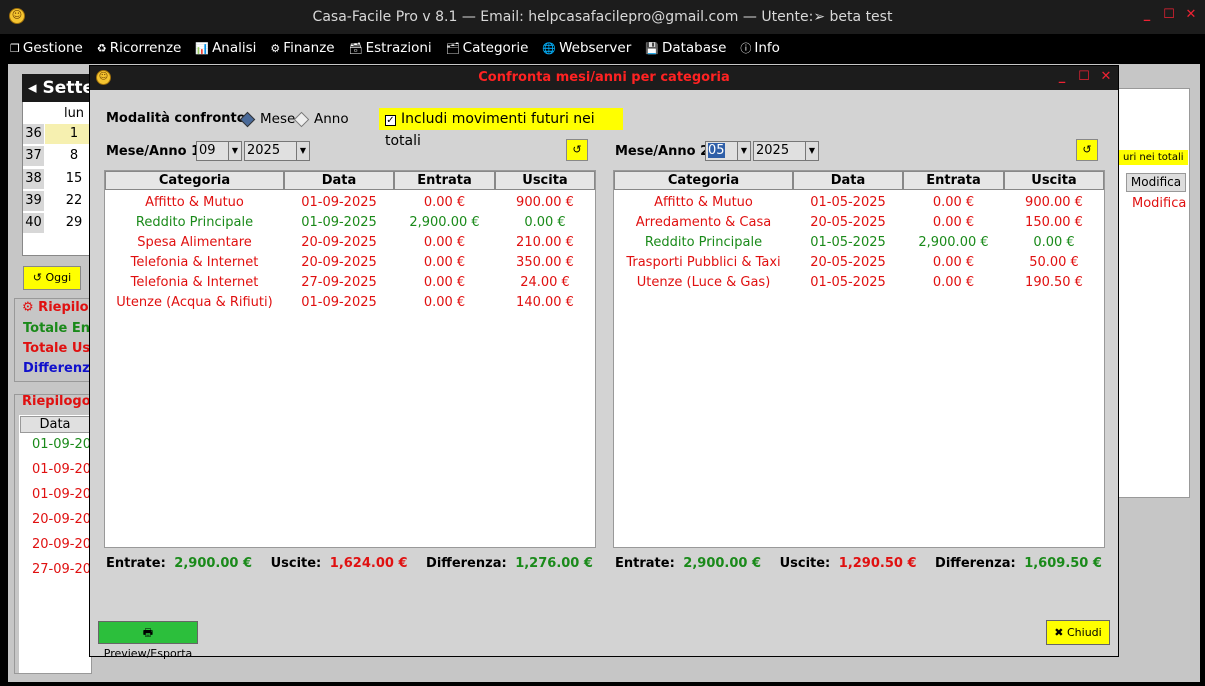 The height and width of the screenshot is (686, 1205). I want to click on modifica-link: Modifica, so click(1159, 203).